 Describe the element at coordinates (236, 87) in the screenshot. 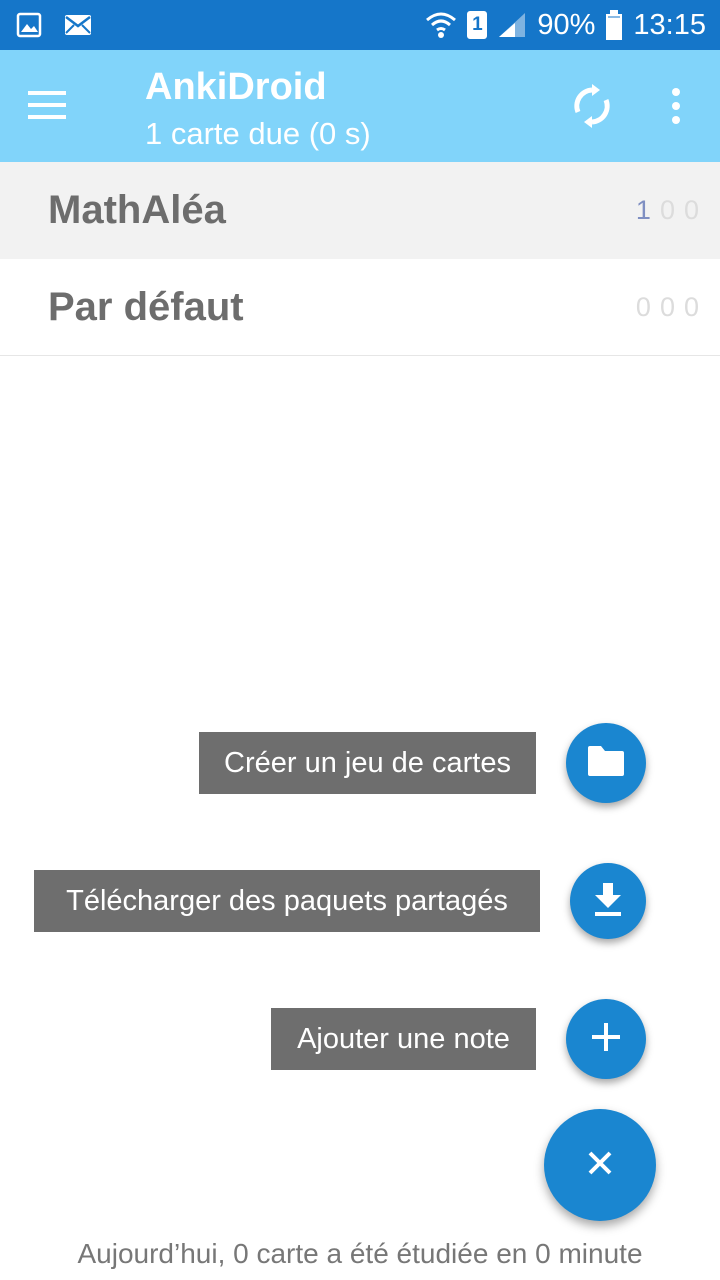

I see `app-title: AnkiDroid` at that location.